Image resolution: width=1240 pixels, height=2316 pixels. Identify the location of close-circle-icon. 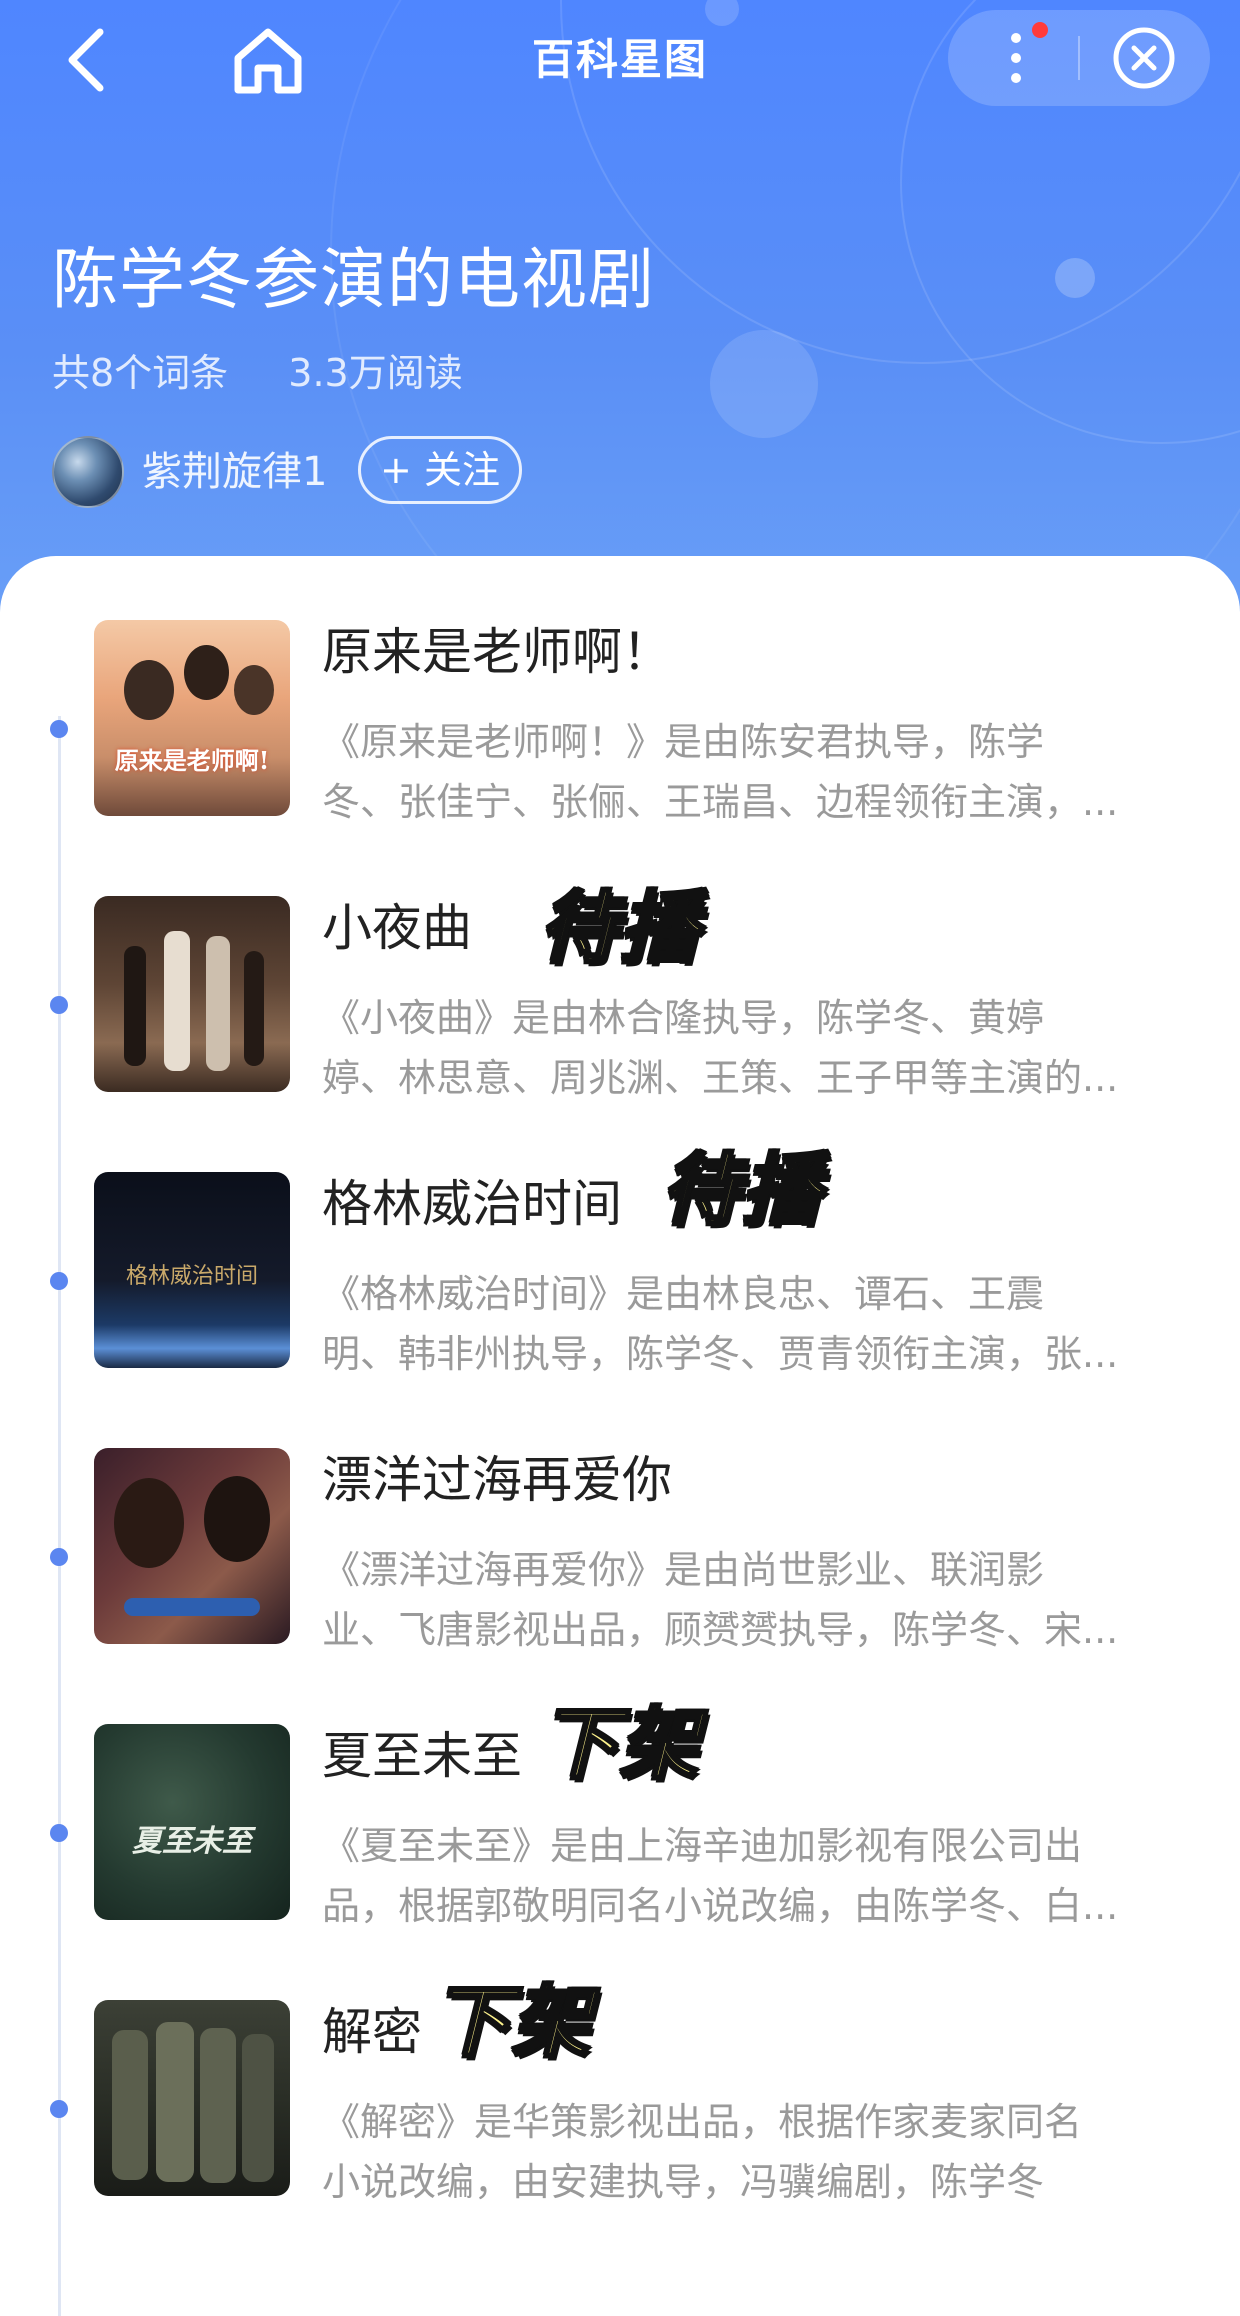
(1144, 58).